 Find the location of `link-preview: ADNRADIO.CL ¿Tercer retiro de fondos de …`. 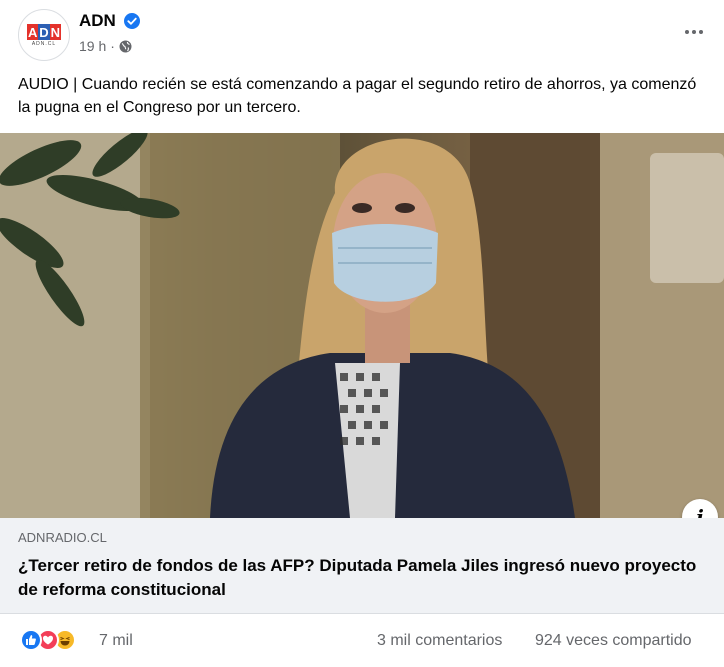

link-preview: ADNRADIO.CL ¿Tercer retiro de fondos de … is located at coordinates (362, 566).